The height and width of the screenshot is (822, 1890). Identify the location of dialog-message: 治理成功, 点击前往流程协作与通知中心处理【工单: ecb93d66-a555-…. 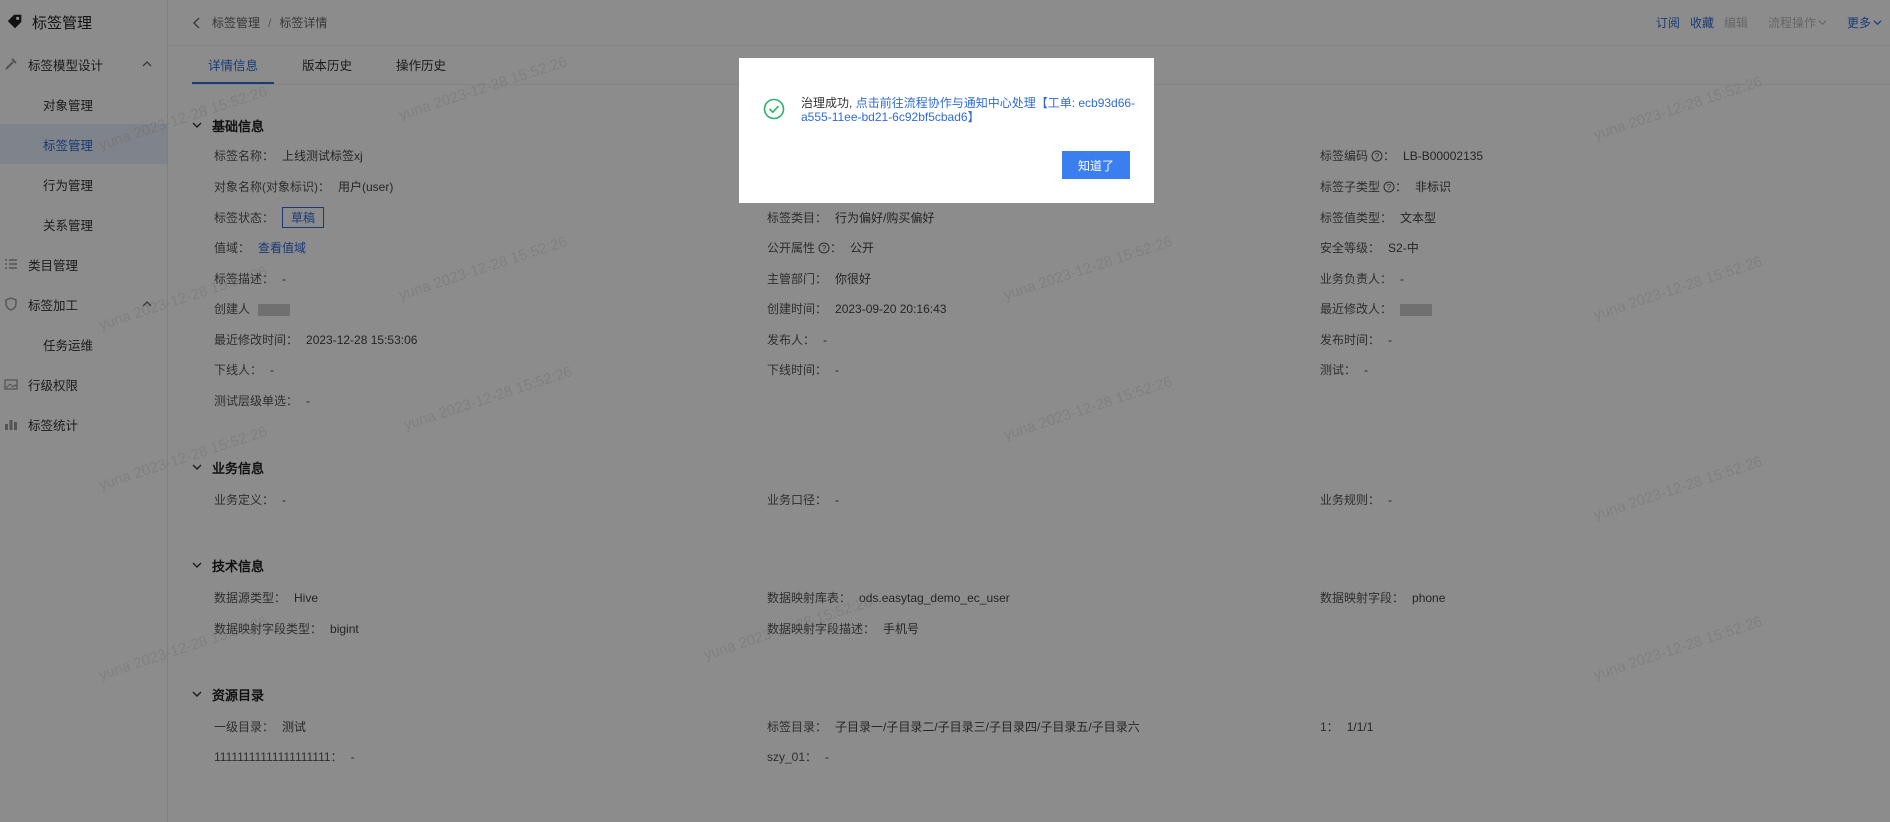
(971, 110).